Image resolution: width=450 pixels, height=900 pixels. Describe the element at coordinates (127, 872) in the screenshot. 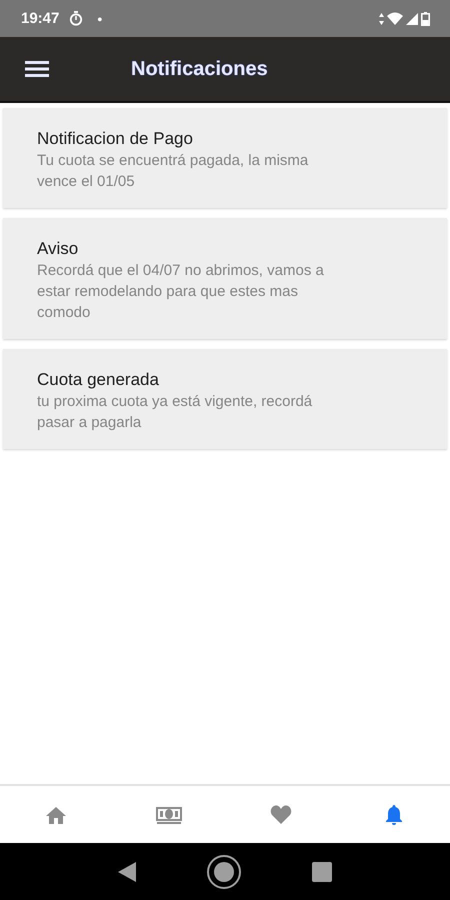

I see `back-icon` at that location.